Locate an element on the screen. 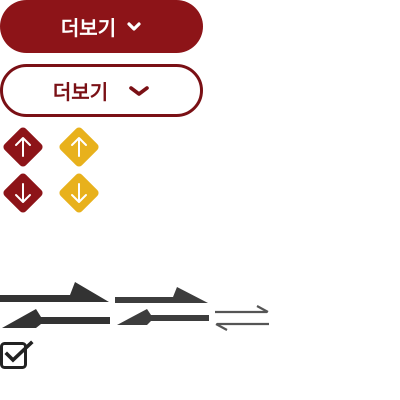 Image resolution: width=400 pixels, height=400 pixels. scroll-down-button-gold is located at coordinates (79, 193).